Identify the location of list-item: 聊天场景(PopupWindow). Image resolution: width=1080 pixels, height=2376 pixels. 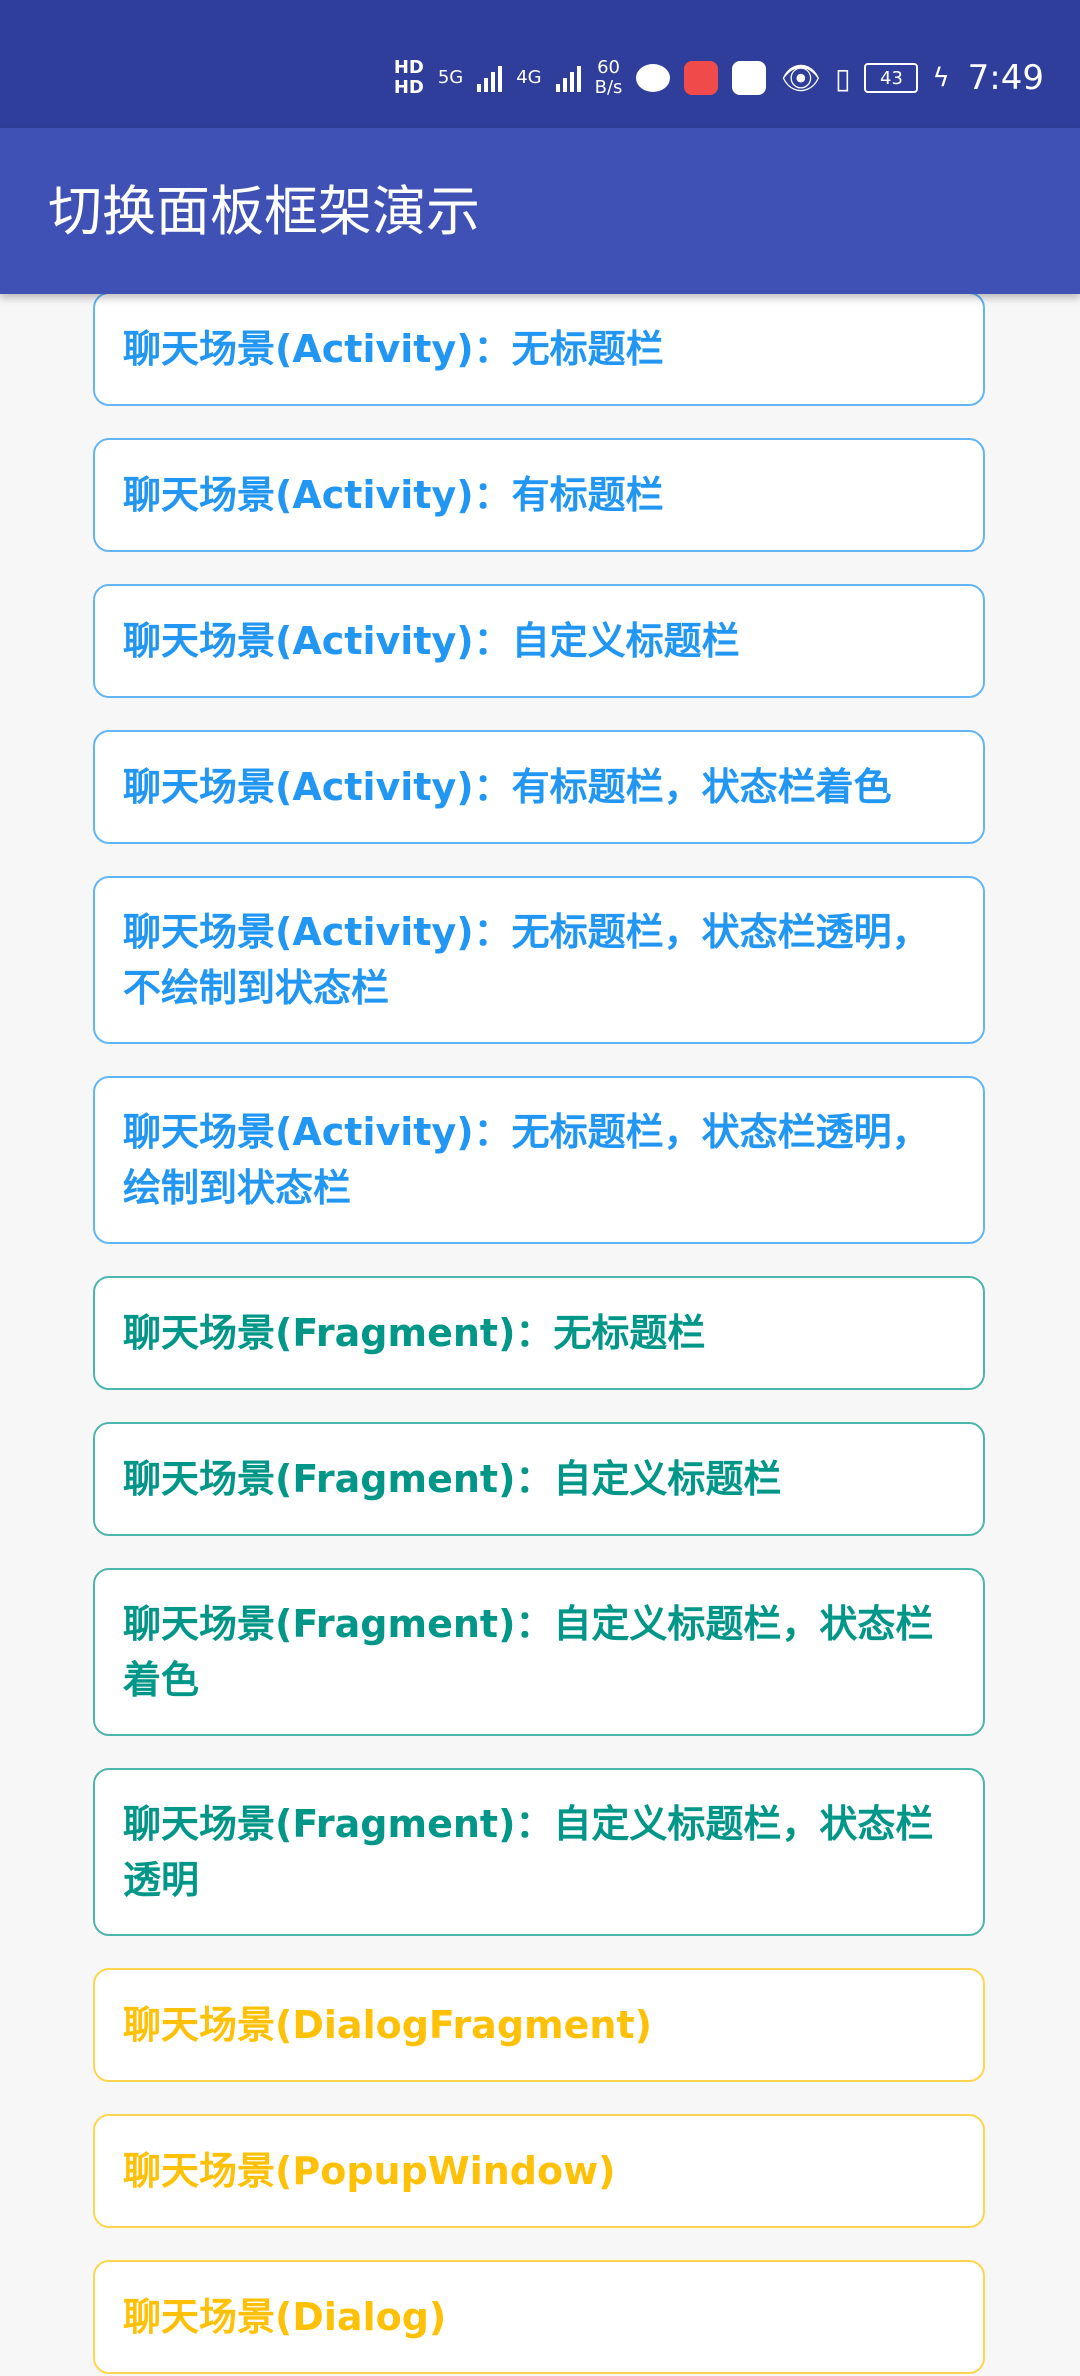
(539, 2171).